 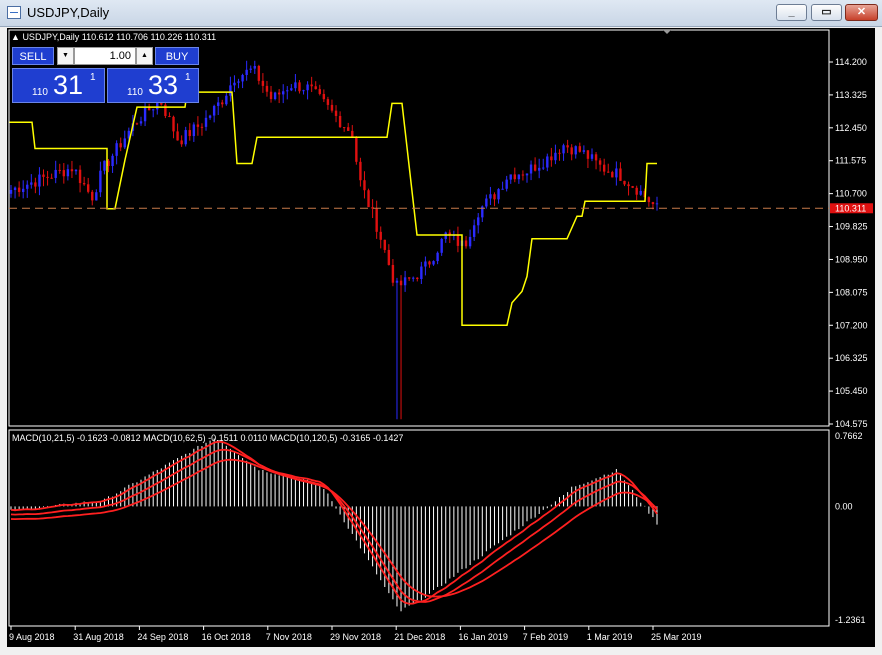 What do you see at coordinates (68, 85) in the screenshot?
I see `bid-big-digits: 31` at bounding box center [68, 85].